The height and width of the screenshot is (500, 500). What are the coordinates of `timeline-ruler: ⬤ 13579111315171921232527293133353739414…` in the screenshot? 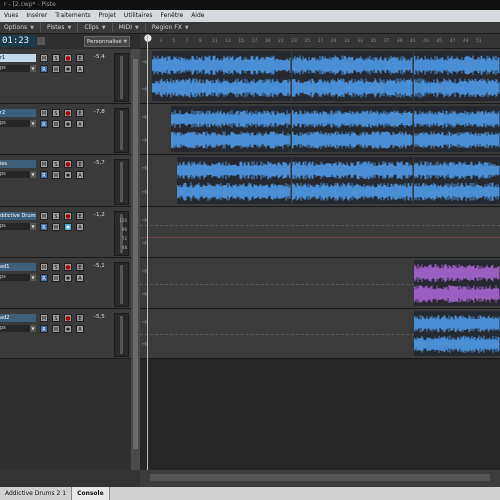 It's located at (320, 41).